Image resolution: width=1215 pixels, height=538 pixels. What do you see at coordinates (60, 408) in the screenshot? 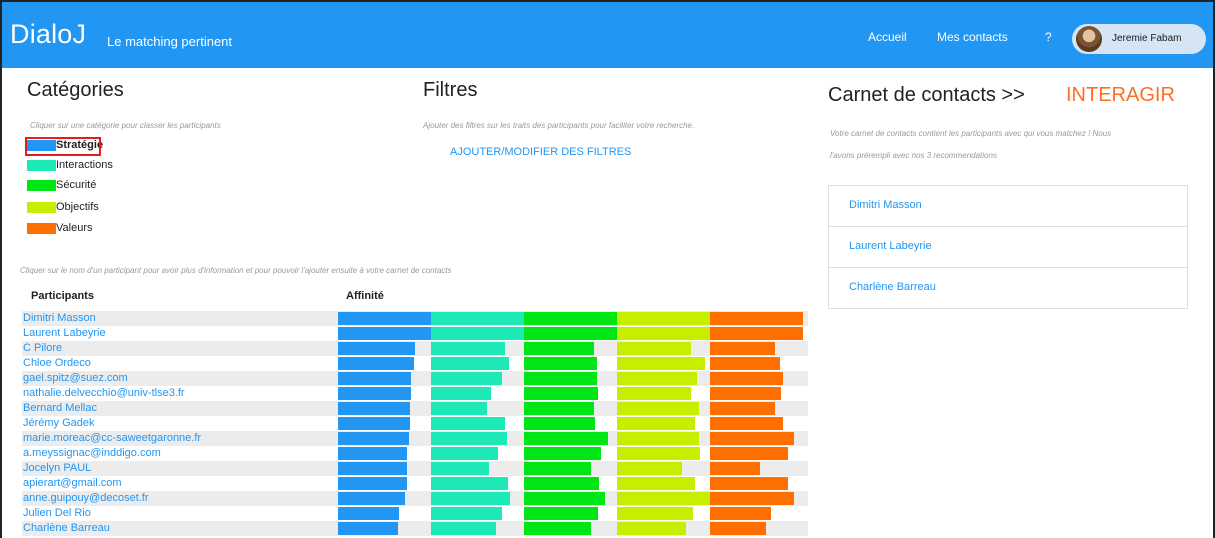
I see `participant-name: Bernard Mellac` at bounding box center [60, 408].